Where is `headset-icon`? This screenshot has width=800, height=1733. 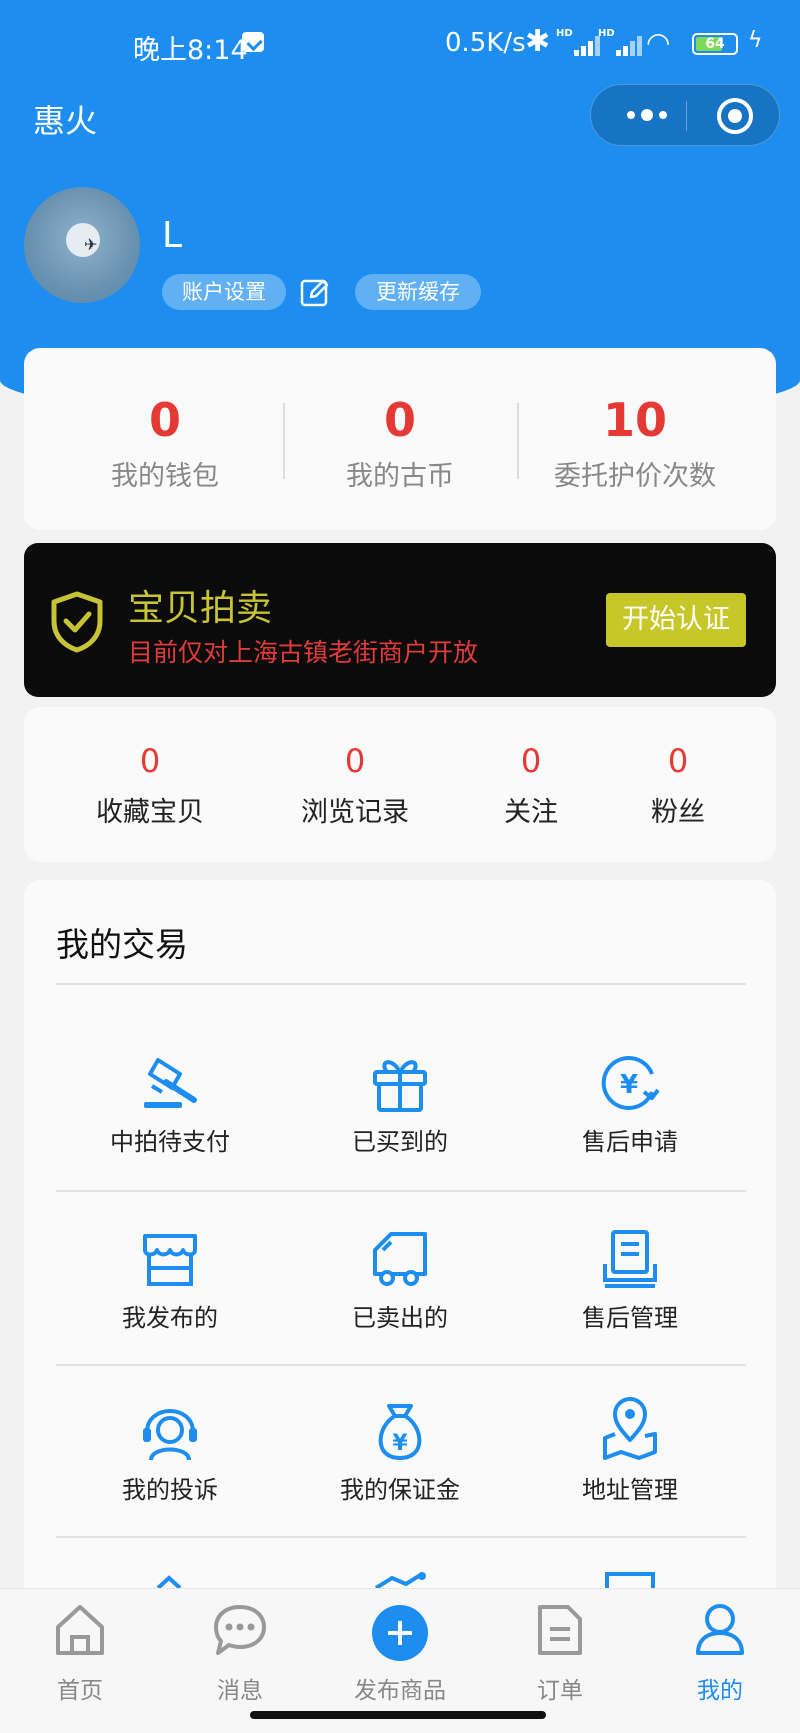 headset-icon is located at coordinates (170, 1435).